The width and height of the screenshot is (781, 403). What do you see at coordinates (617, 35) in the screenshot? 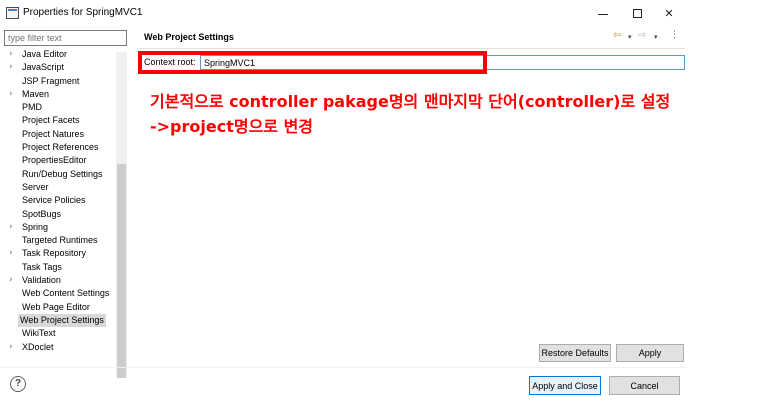
I see `back-arrow-icon: ⇦` at bounding box center [617, 35].